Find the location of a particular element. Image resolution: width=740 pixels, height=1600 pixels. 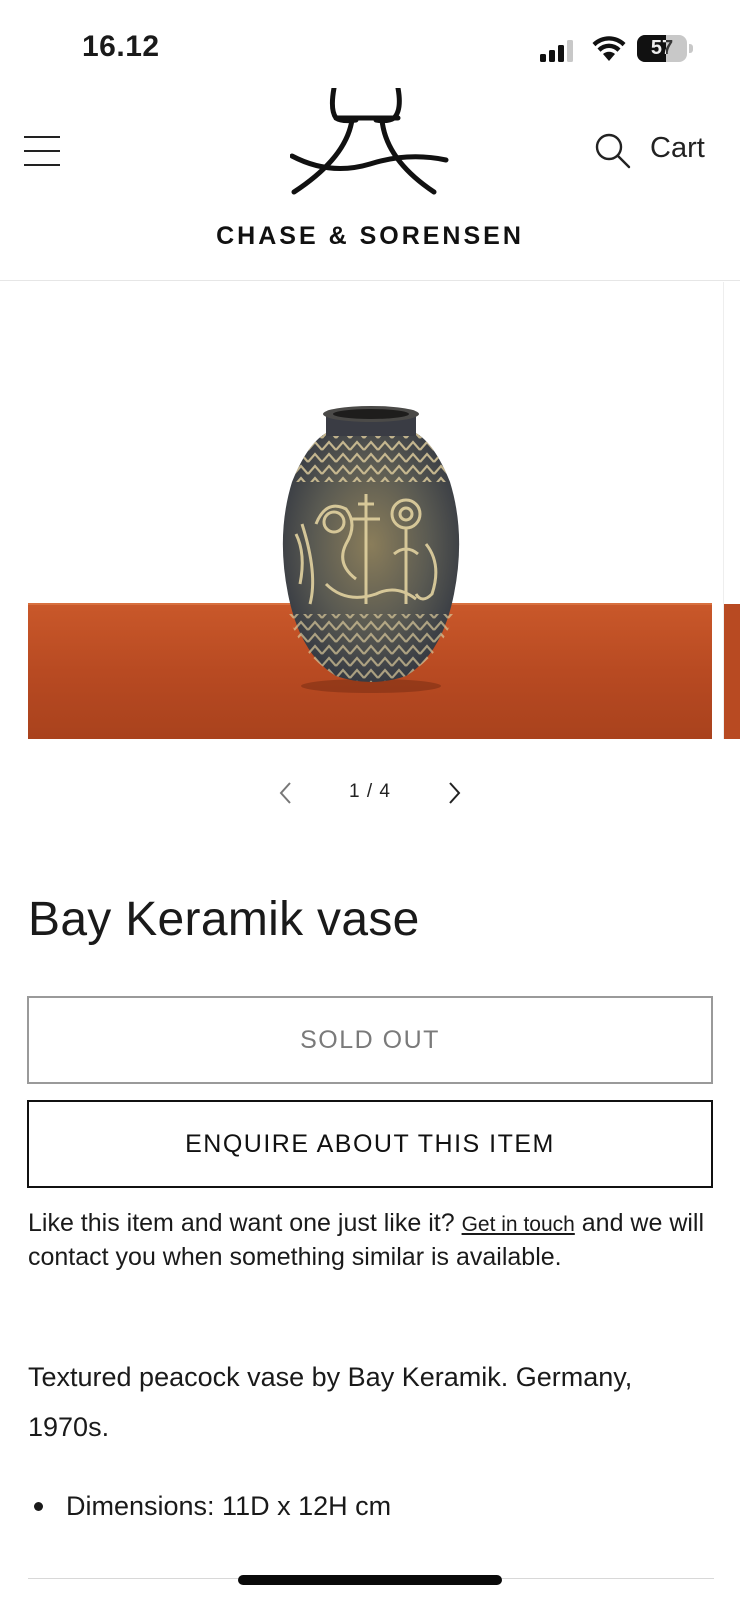

site-header: CHASE & SORENSEN Cart is located at coordinates (370, 184).